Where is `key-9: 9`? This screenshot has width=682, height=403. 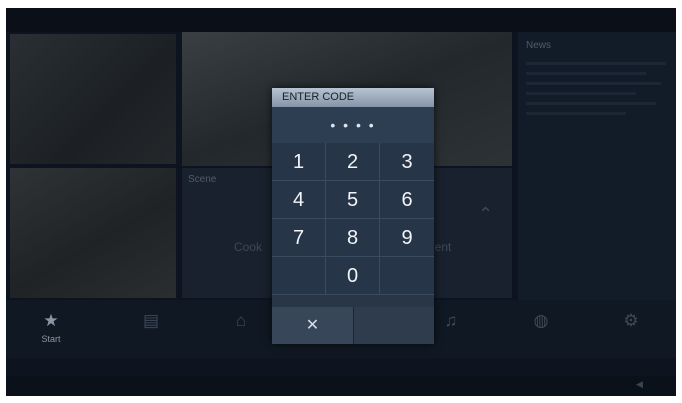 key-9: 9 is located at coordinates (407, 238).